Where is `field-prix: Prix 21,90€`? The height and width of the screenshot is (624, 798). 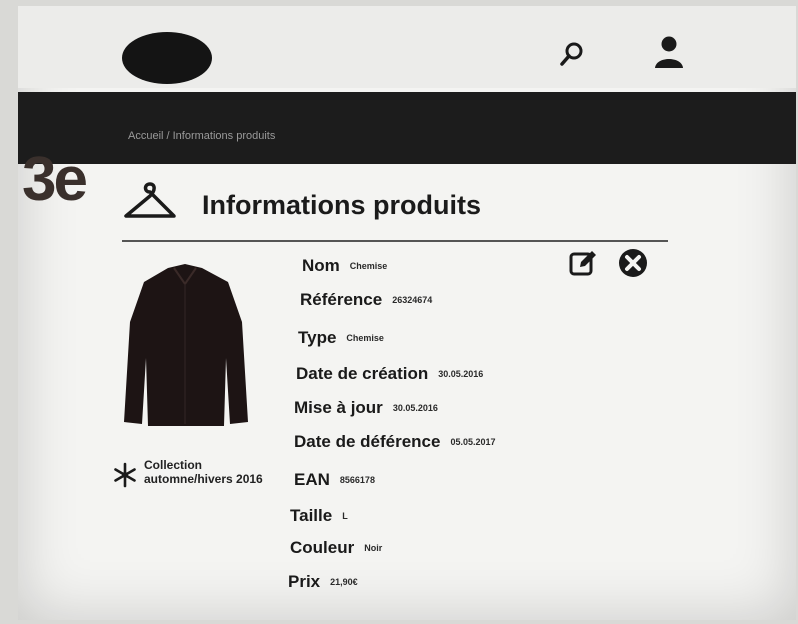
field-prix: Prix 21,90€ is located at coordinates (323, 582).